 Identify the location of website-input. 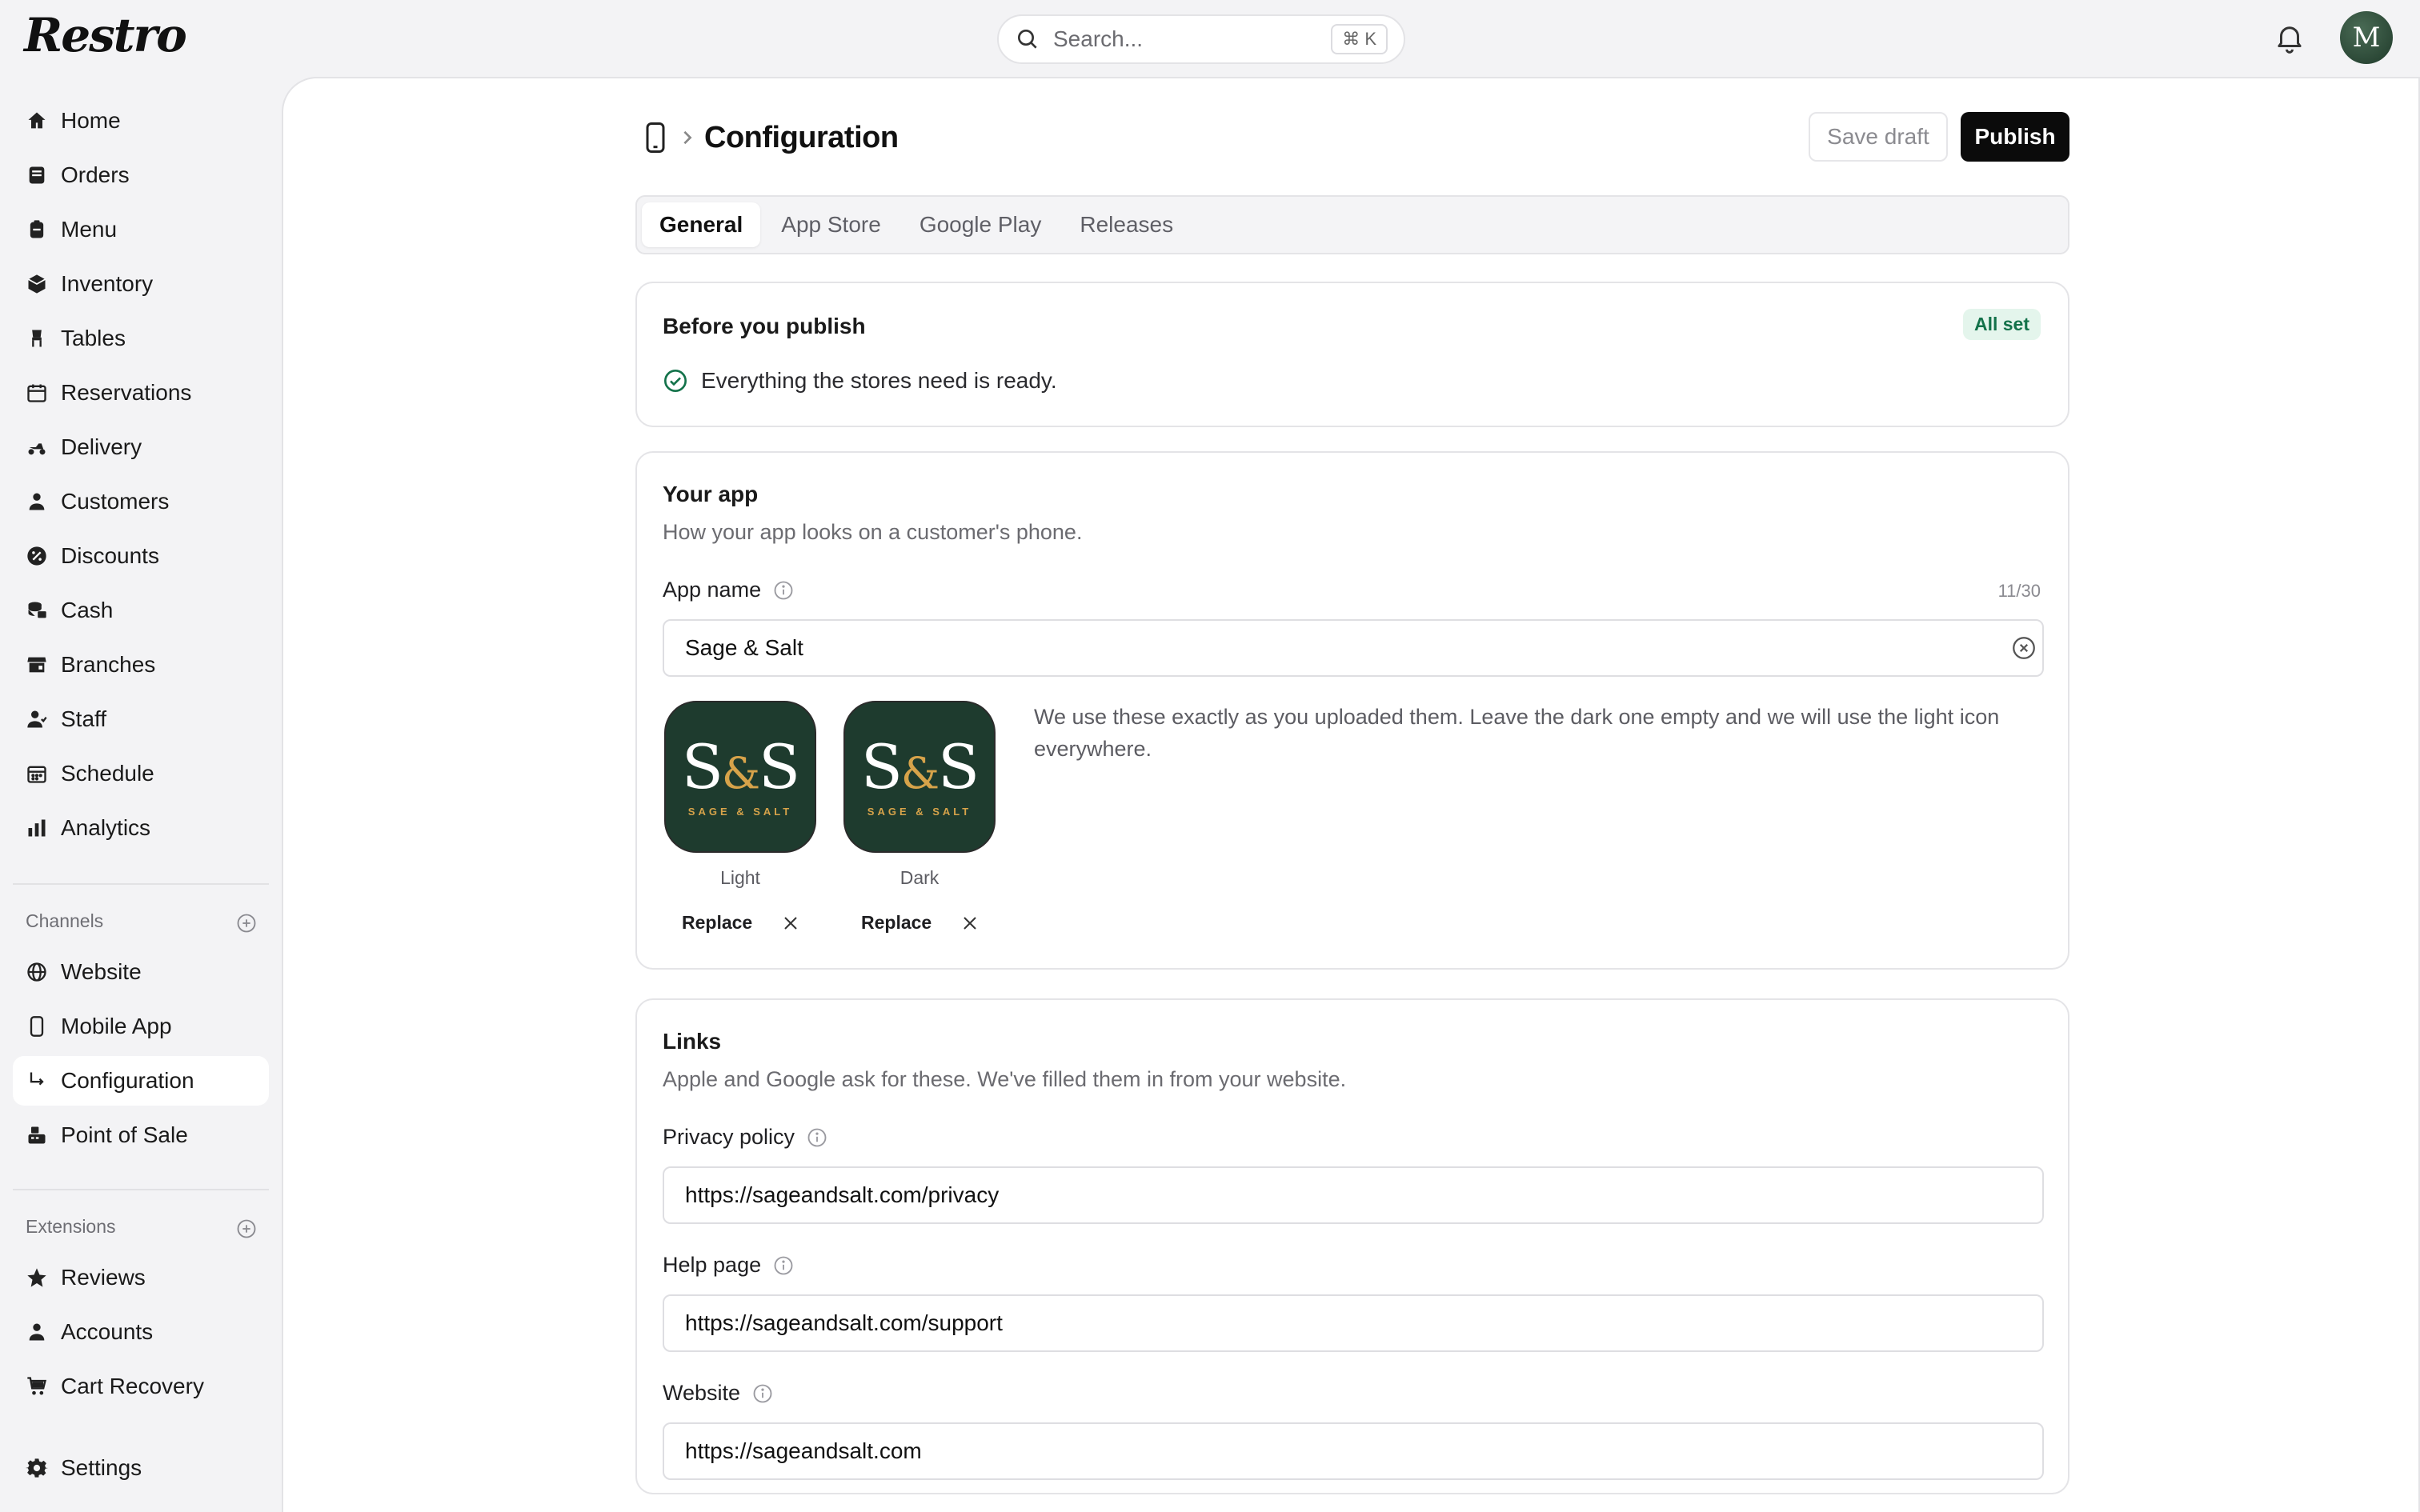
(1353, 1451).